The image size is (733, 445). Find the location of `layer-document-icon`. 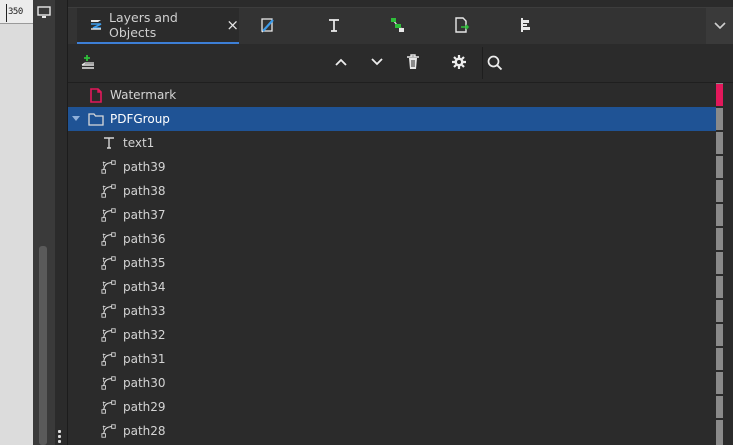

layer-document-icon is located at coordinates (96, 95).